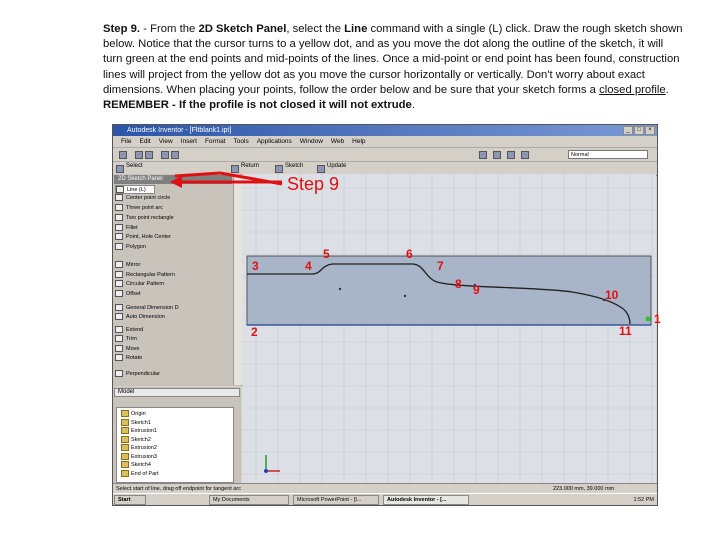 The height and width of the screenshot is (540, 720). What do you see at coordinates (215, 141) in the screenshot?
I see `menu-format: Format` at bounding box center [215, 141].